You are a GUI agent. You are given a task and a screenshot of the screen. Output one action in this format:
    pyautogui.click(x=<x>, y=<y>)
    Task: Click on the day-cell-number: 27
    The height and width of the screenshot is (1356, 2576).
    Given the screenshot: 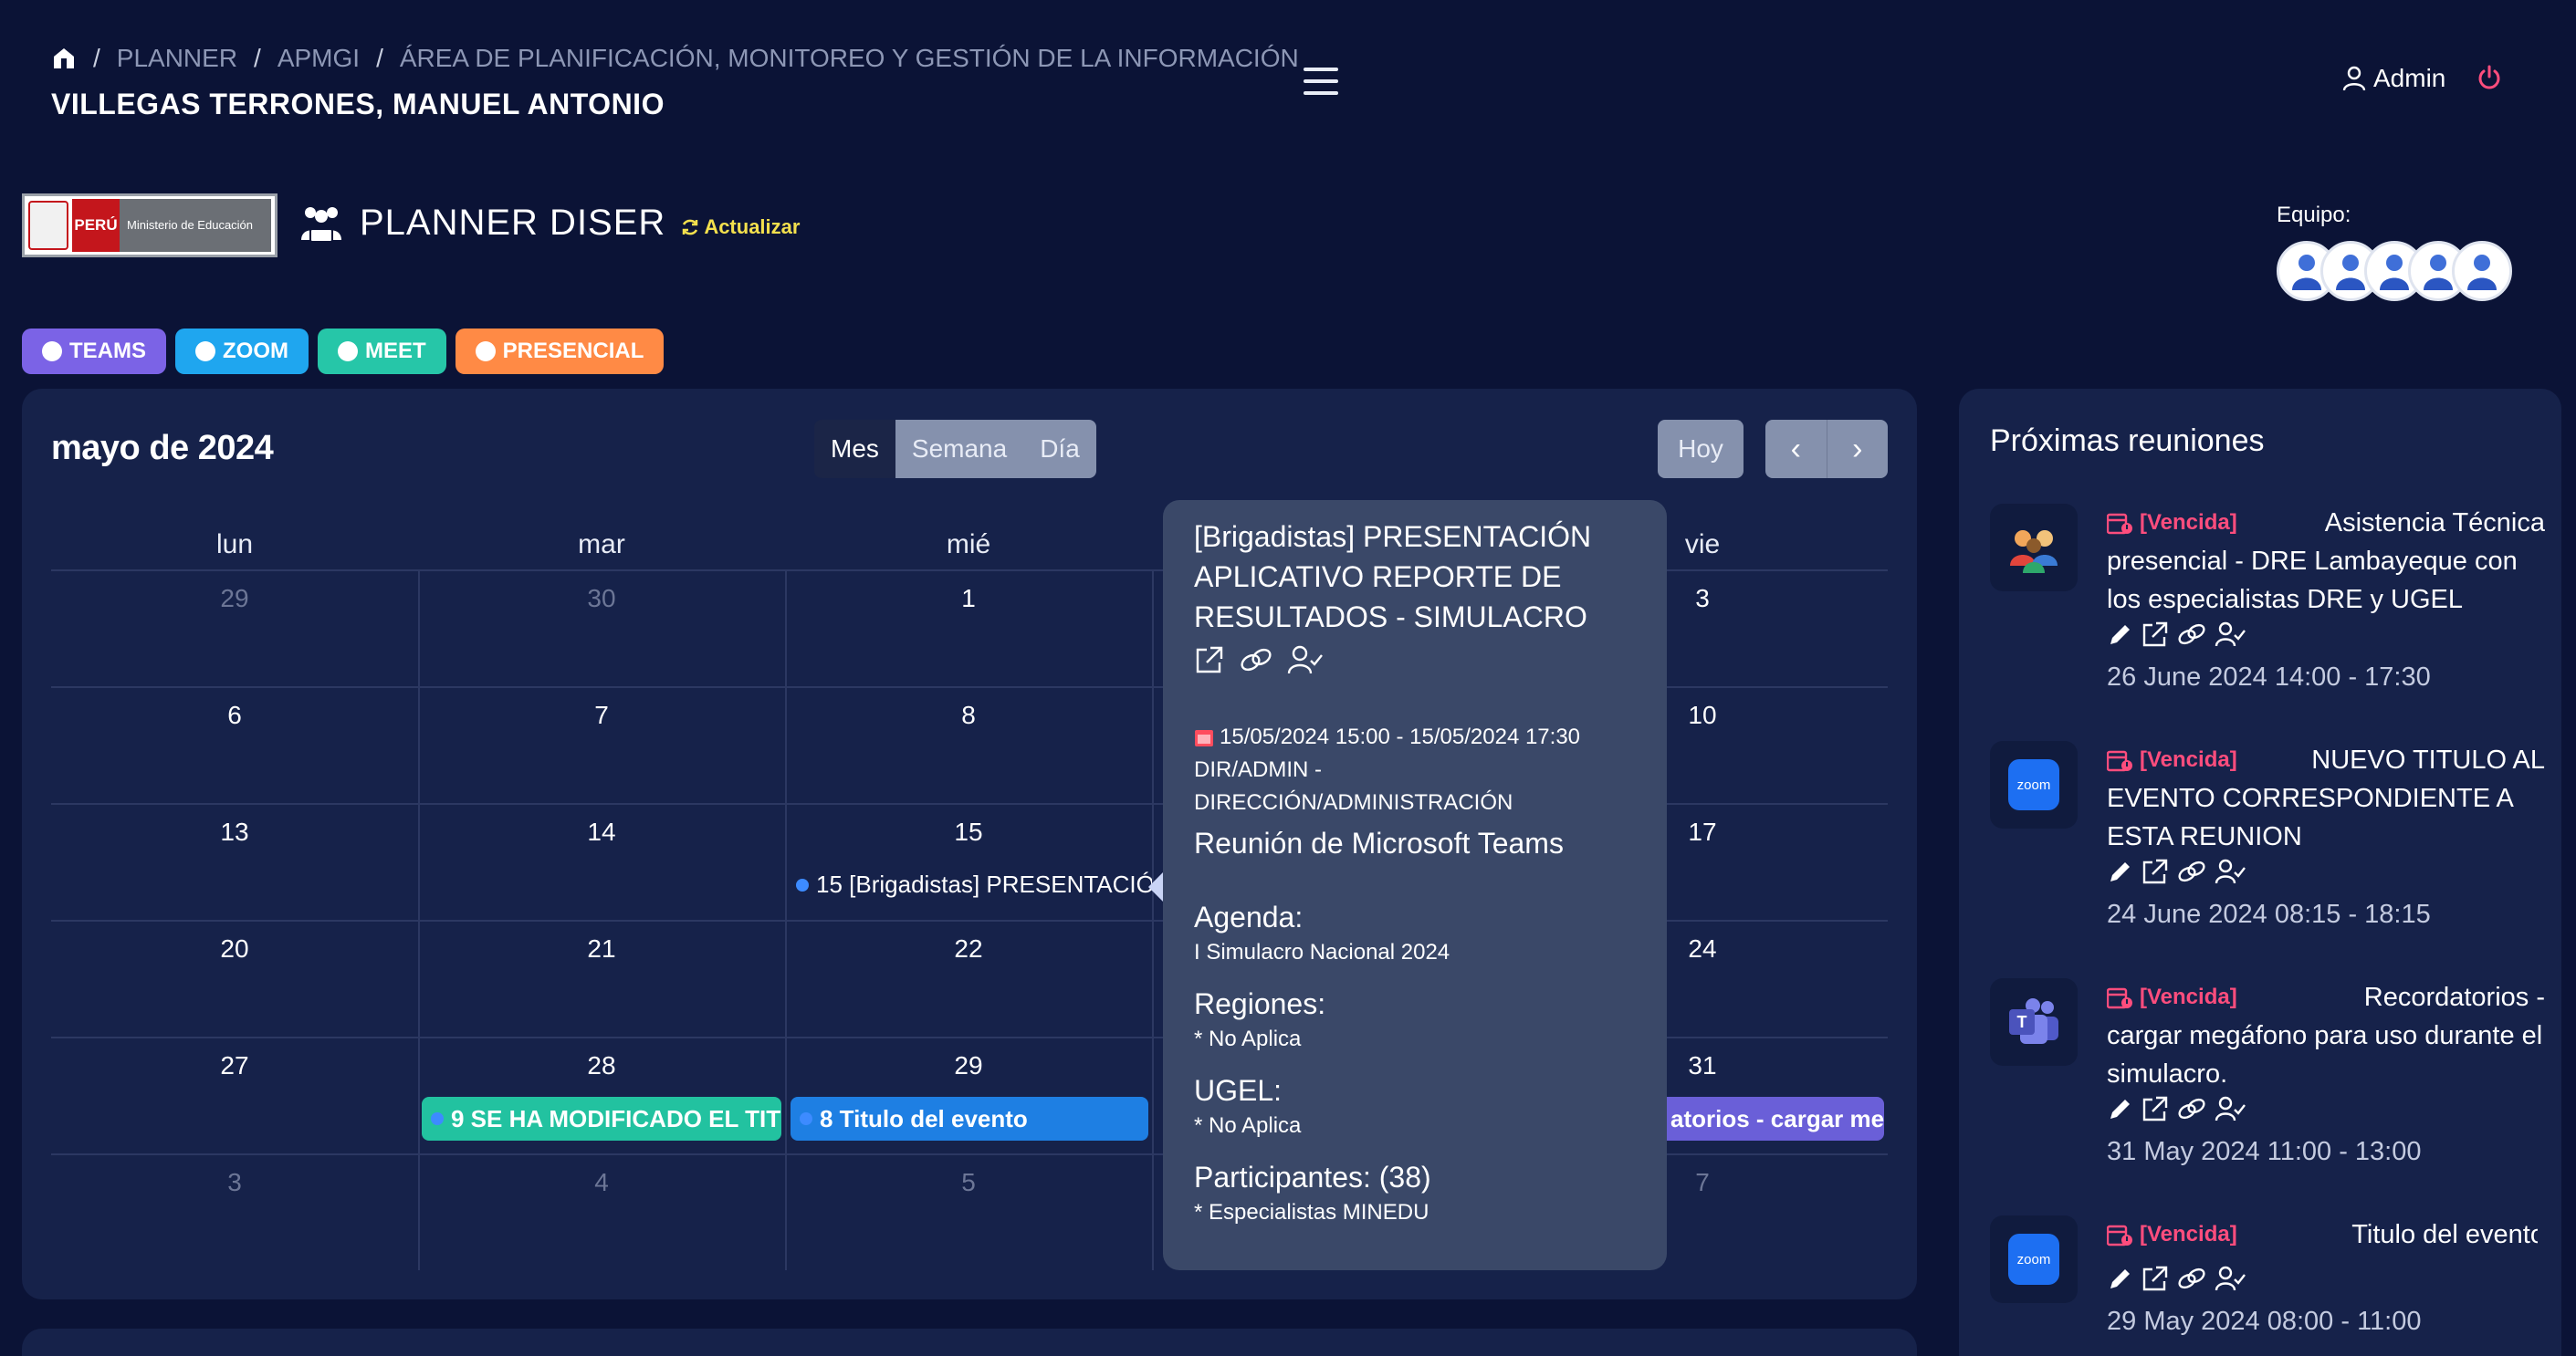 What is the action you would take?
    pyautogui.click(x=234, y=1065)
    